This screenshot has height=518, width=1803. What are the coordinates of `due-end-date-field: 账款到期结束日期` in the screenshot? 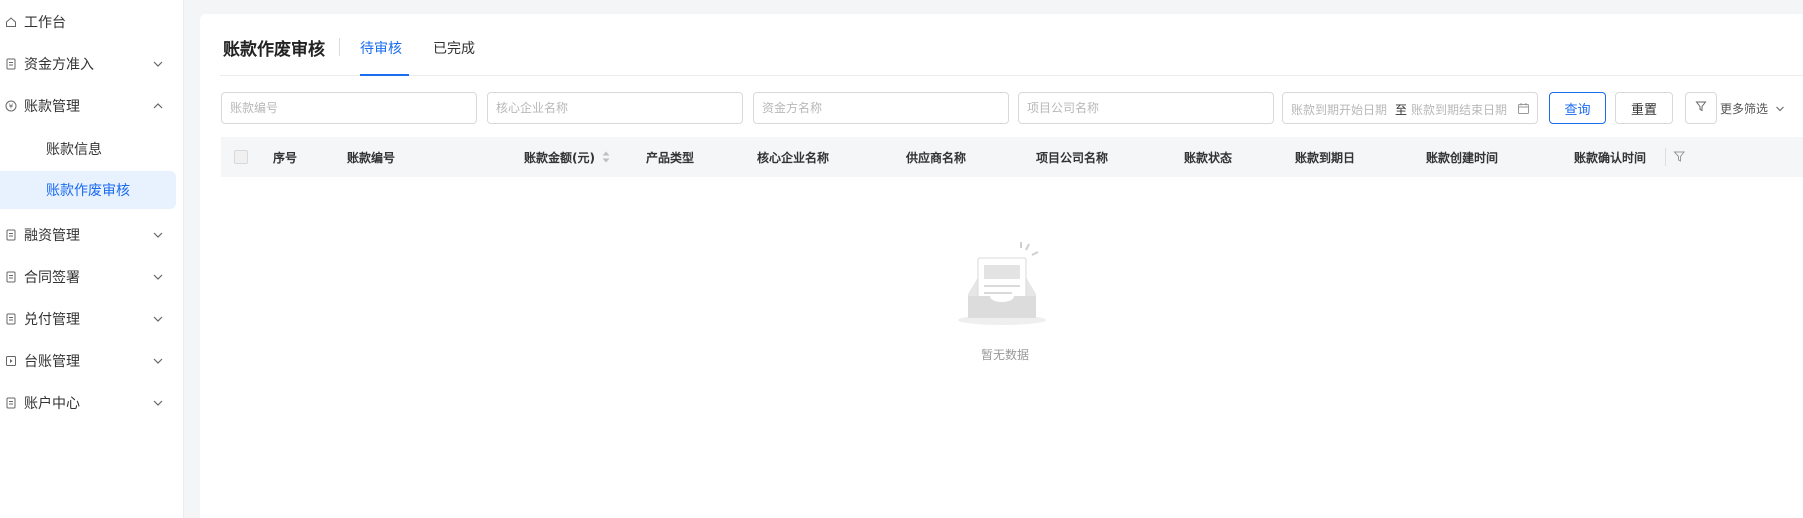 It's located at (1459, 109).